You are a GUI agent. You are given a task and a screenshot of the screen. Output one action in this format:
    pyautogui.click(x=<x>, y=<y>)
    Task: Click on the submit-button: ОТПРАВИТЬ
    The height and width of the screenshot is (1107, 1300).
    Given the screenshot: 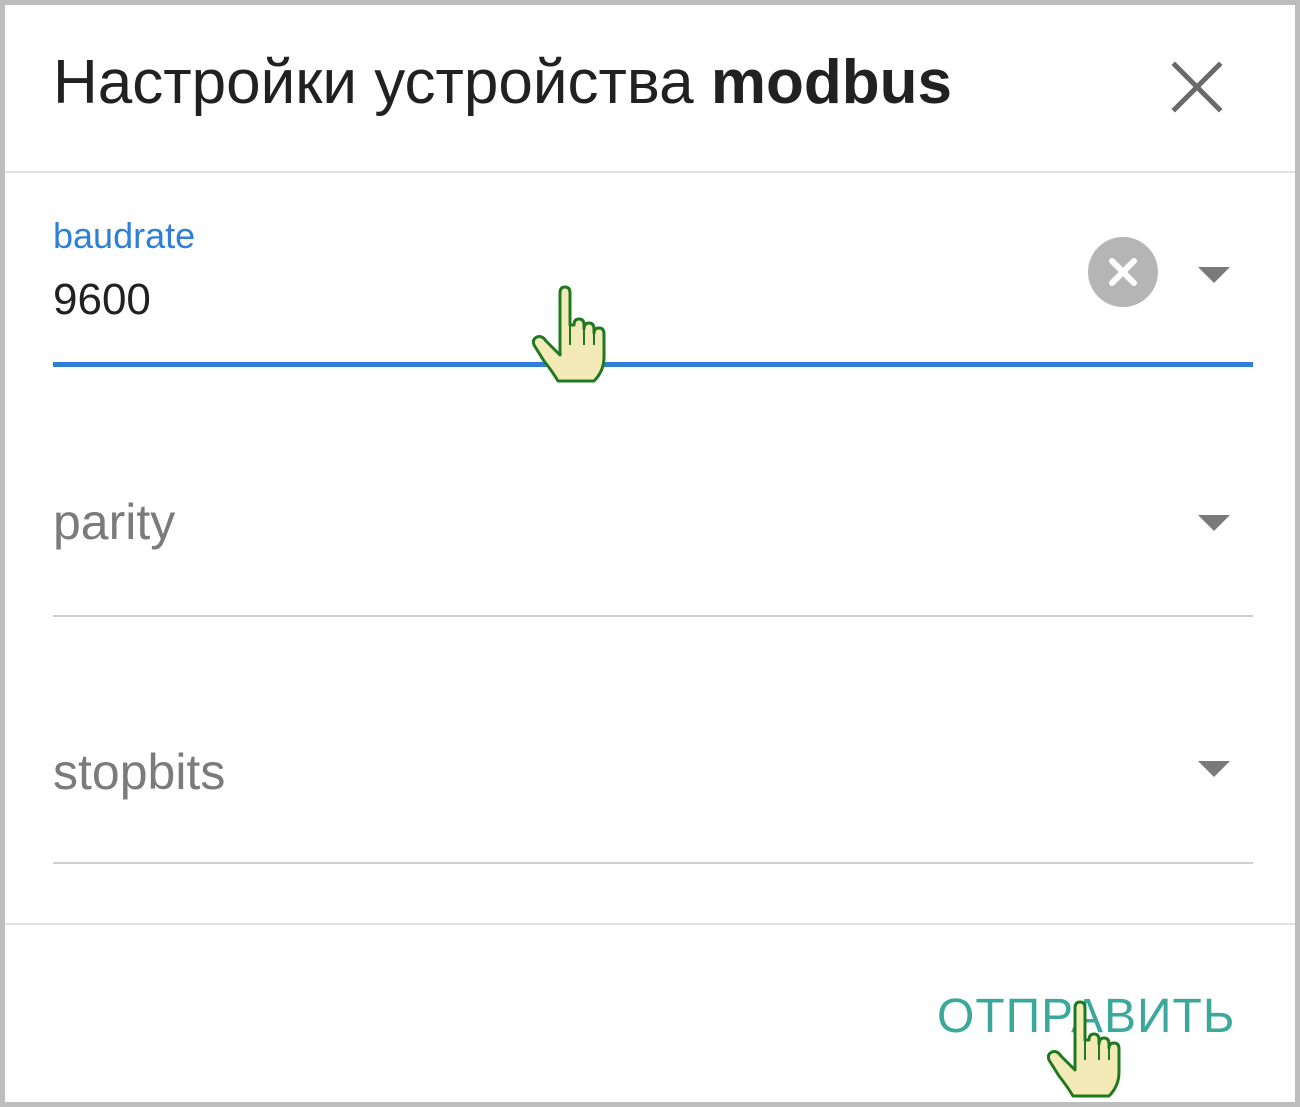 What is the action you would take?
    pyautogui.click(x=1086, y=1016)
    